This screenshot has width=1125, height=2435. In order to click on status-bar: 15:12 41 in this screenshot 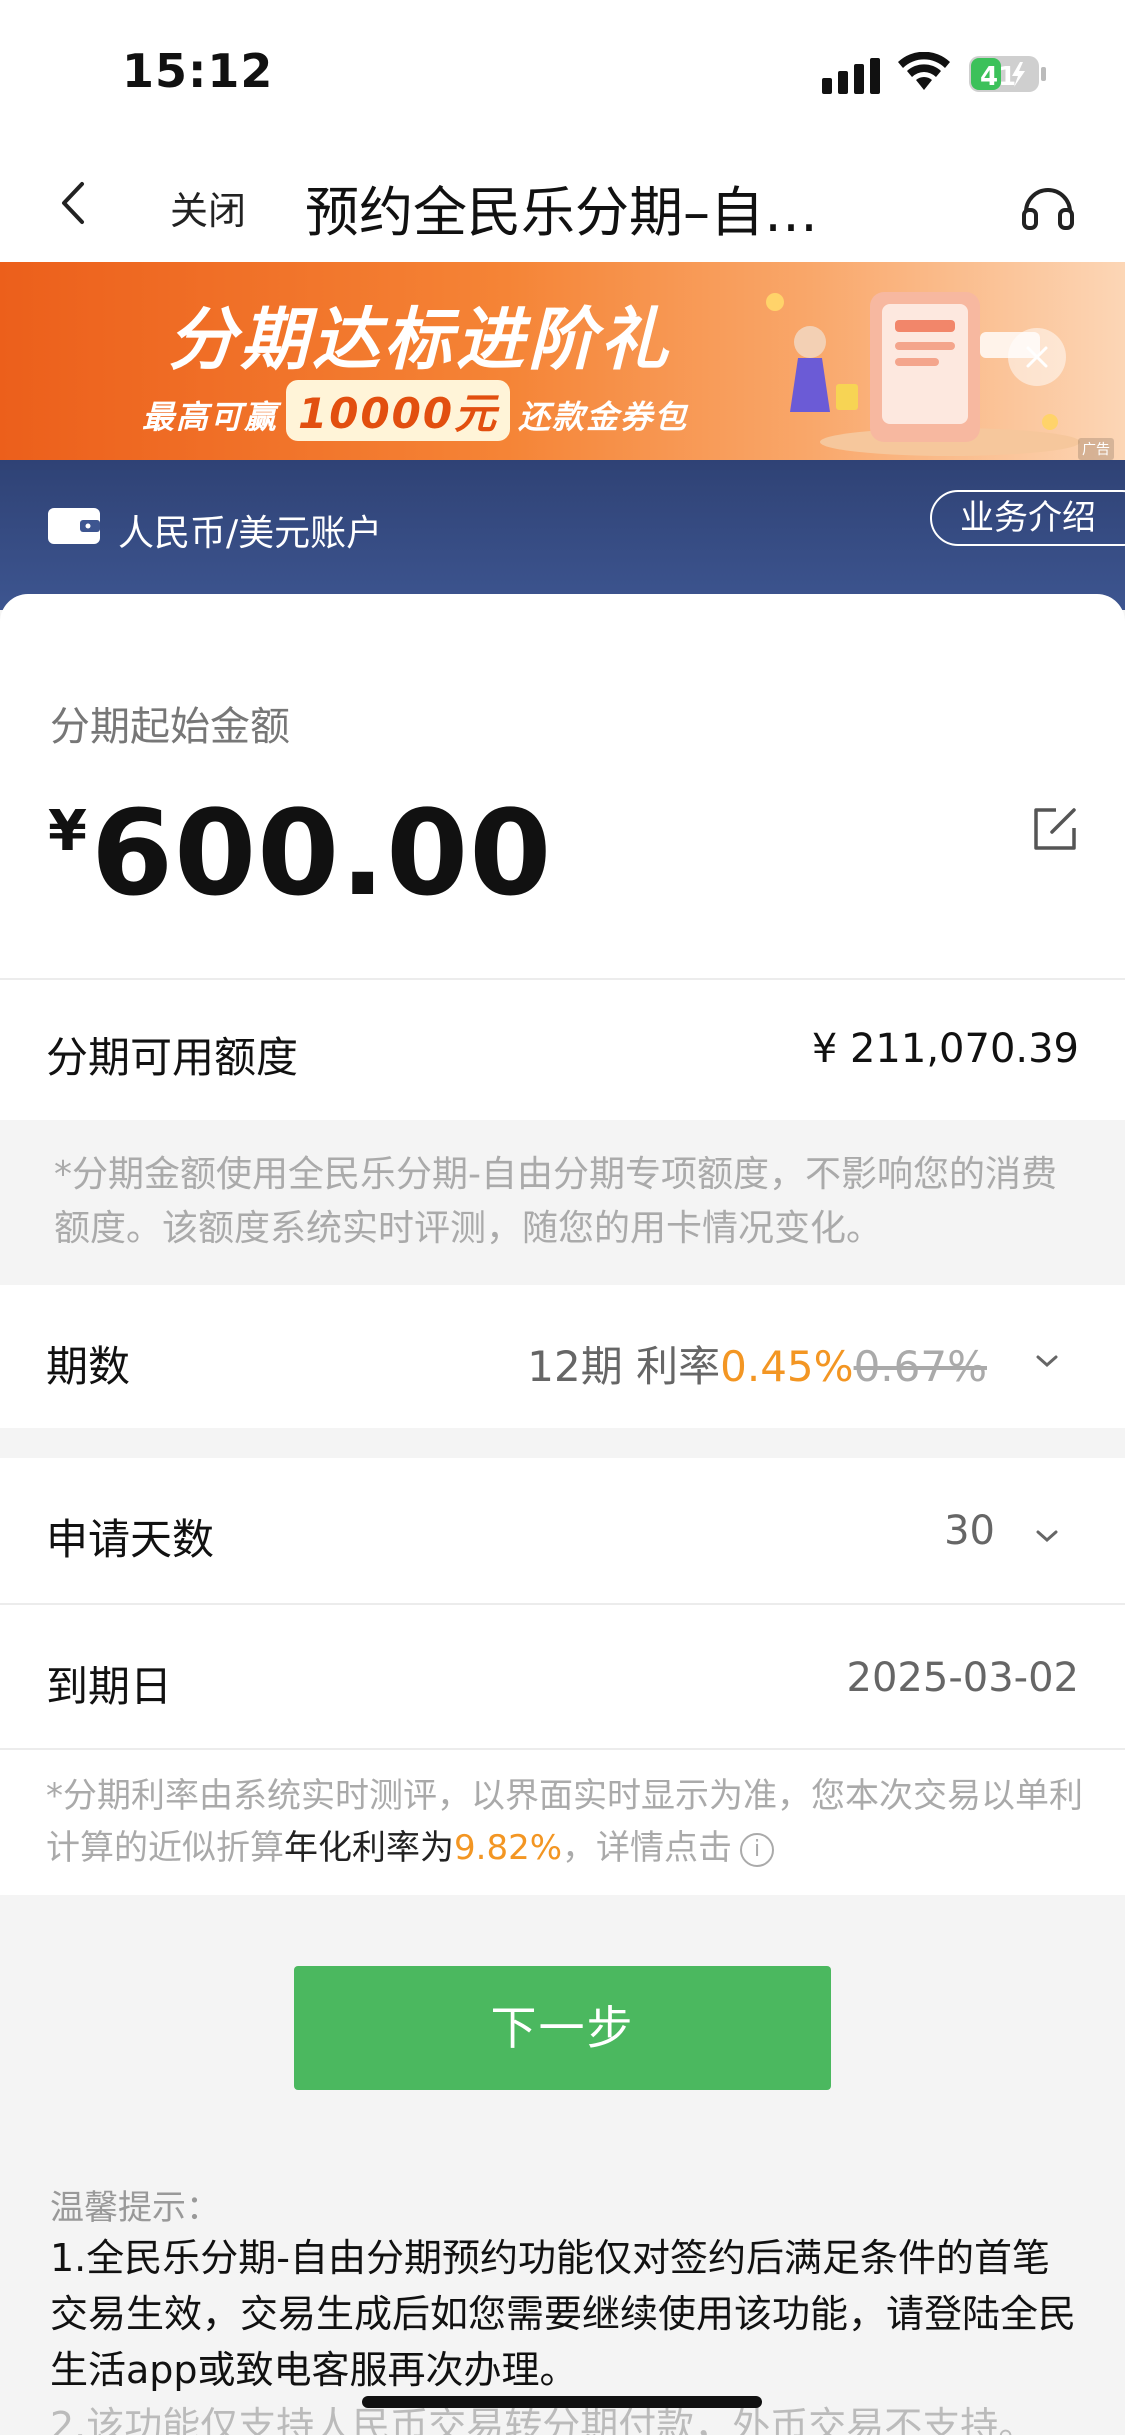, I will do `click(562, 75)`.